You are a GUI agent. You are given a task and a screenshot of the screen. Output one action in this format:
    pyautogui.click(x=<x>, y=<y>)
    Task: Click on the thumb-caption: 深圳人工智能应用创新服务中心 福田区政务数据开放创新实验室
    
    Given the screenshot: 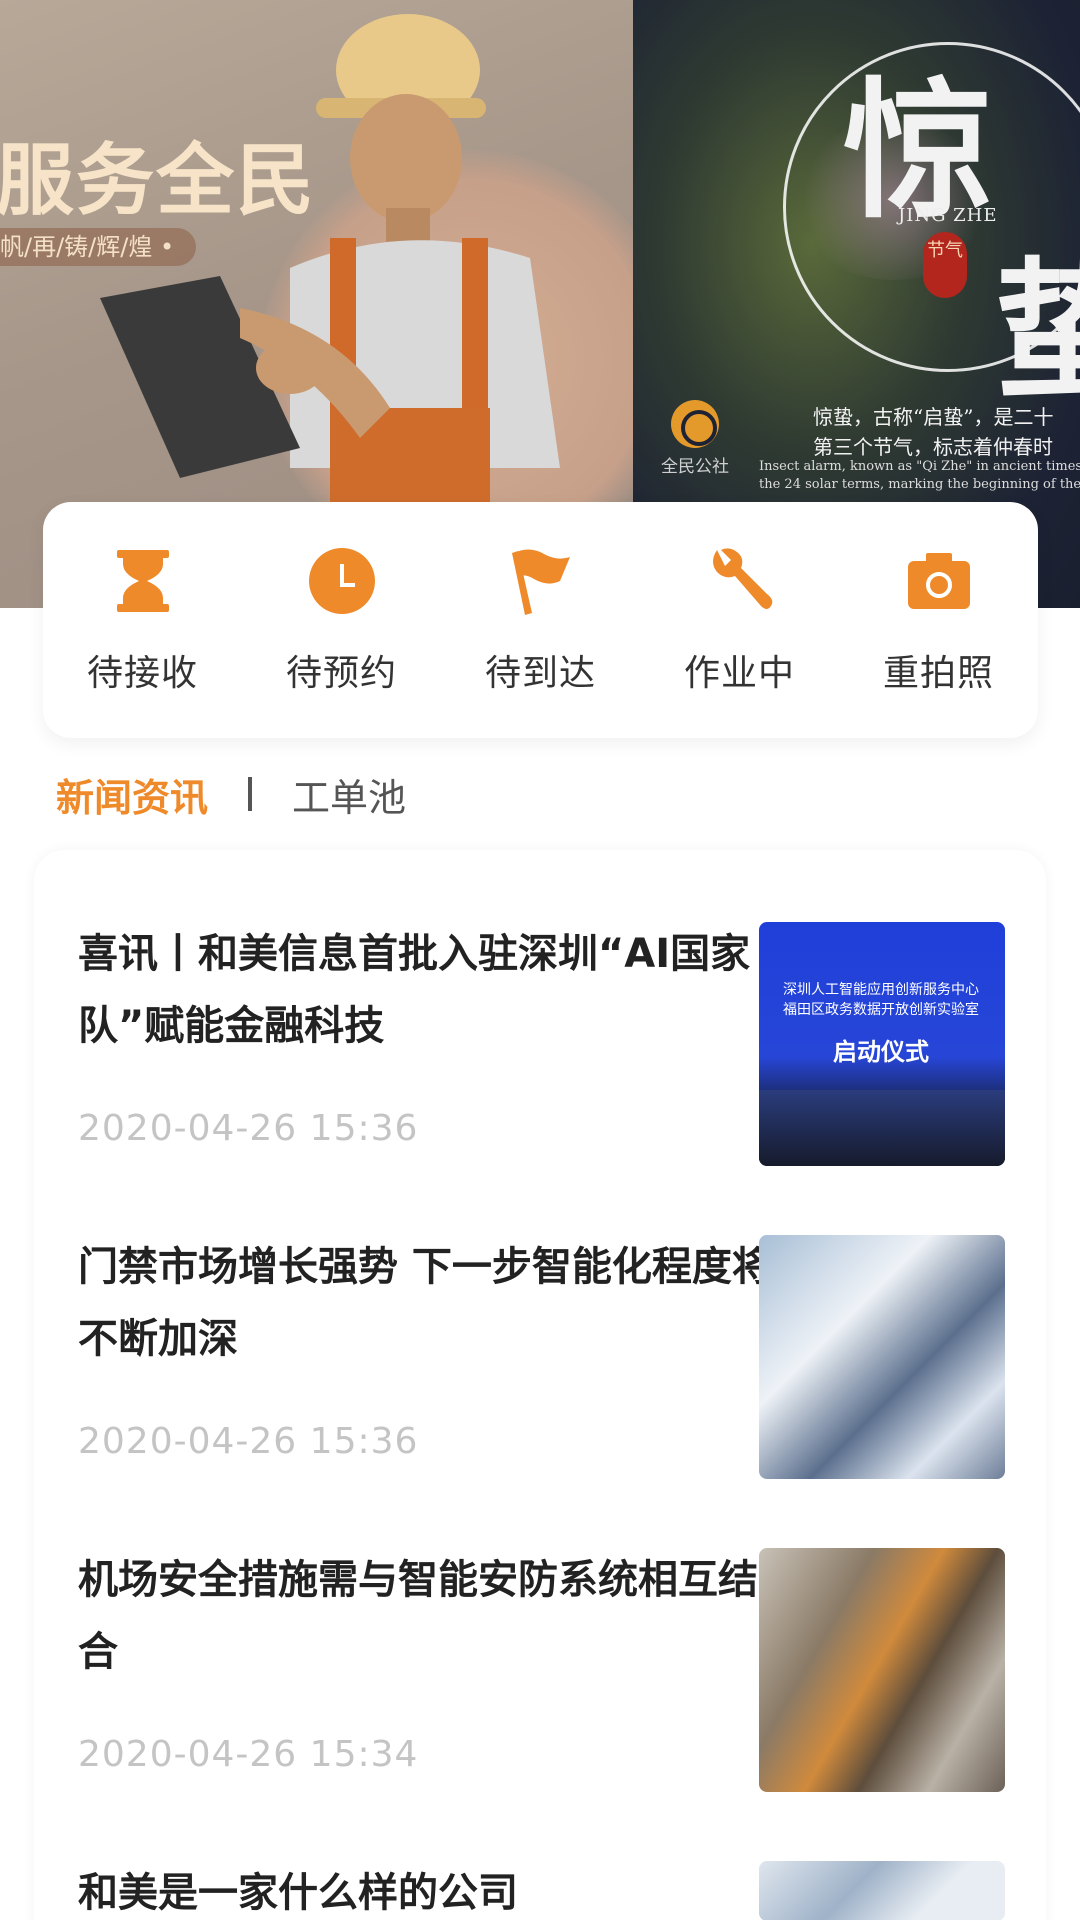 What is the action you would take?
    pyautogui.click(x=881, y=1000)
    